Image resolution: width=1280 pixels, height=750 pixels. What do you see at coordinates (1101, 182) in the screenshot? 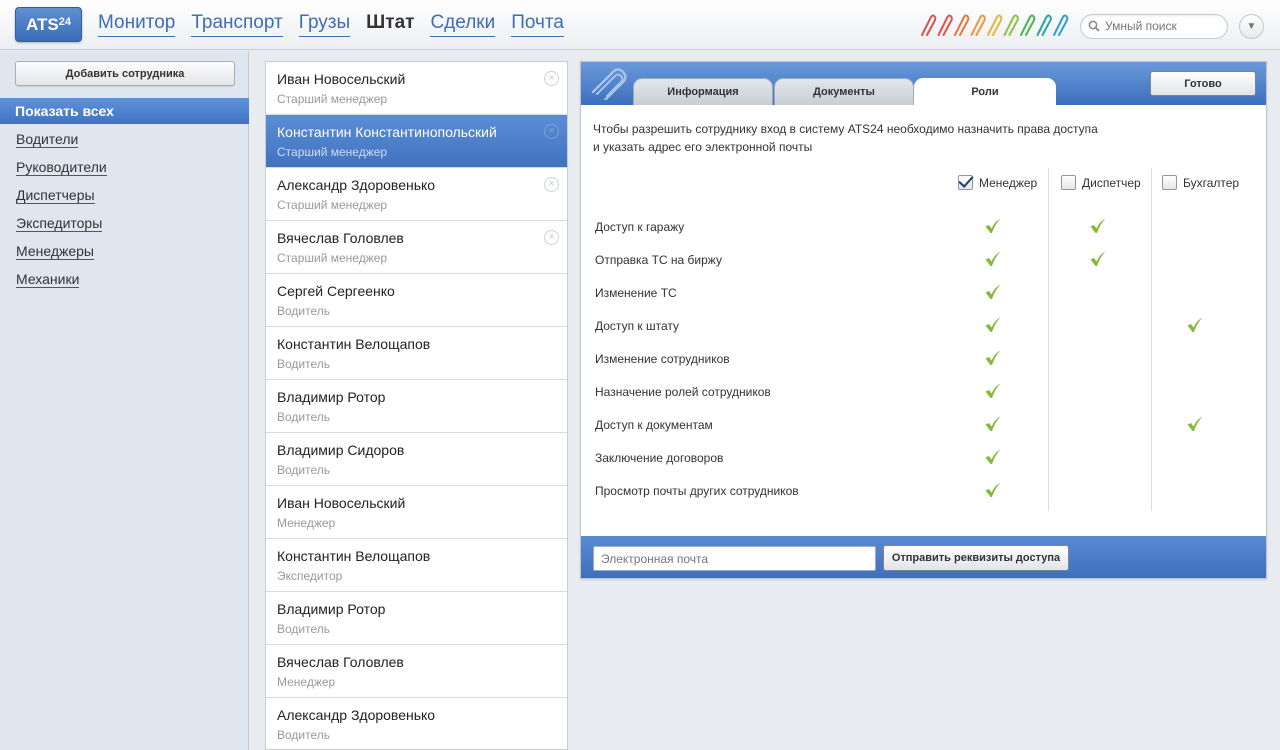
I see `role-dispatcher: Диспетчер` at bounding box center [1101, 182].